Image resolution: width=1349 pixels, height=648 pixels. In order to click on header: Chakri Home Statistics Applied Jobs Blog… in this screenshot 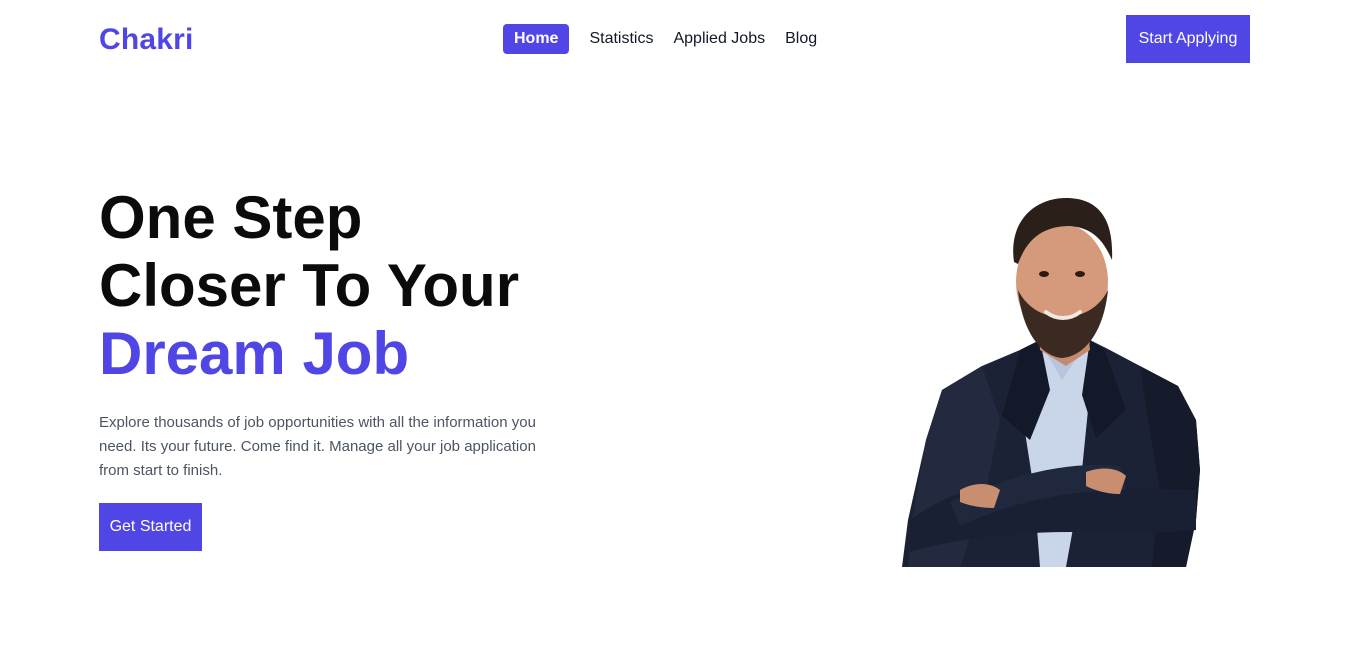, I will do `click(674, 40)`.